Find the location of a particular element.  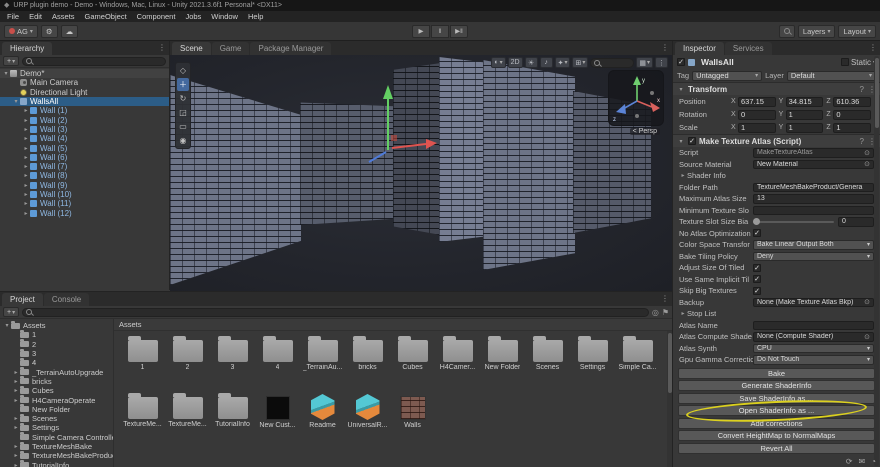

overlay-menu-button: ⋮ is located at coordinates (661, 62).